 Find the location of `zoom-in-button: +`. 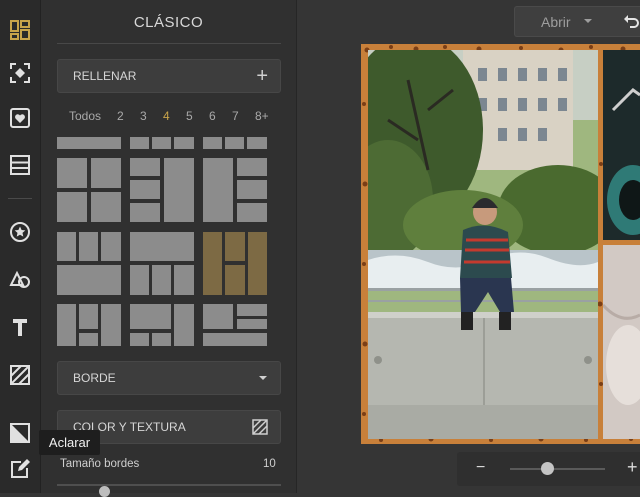

zoom-in-button: + is located at coordinates (632, 467).